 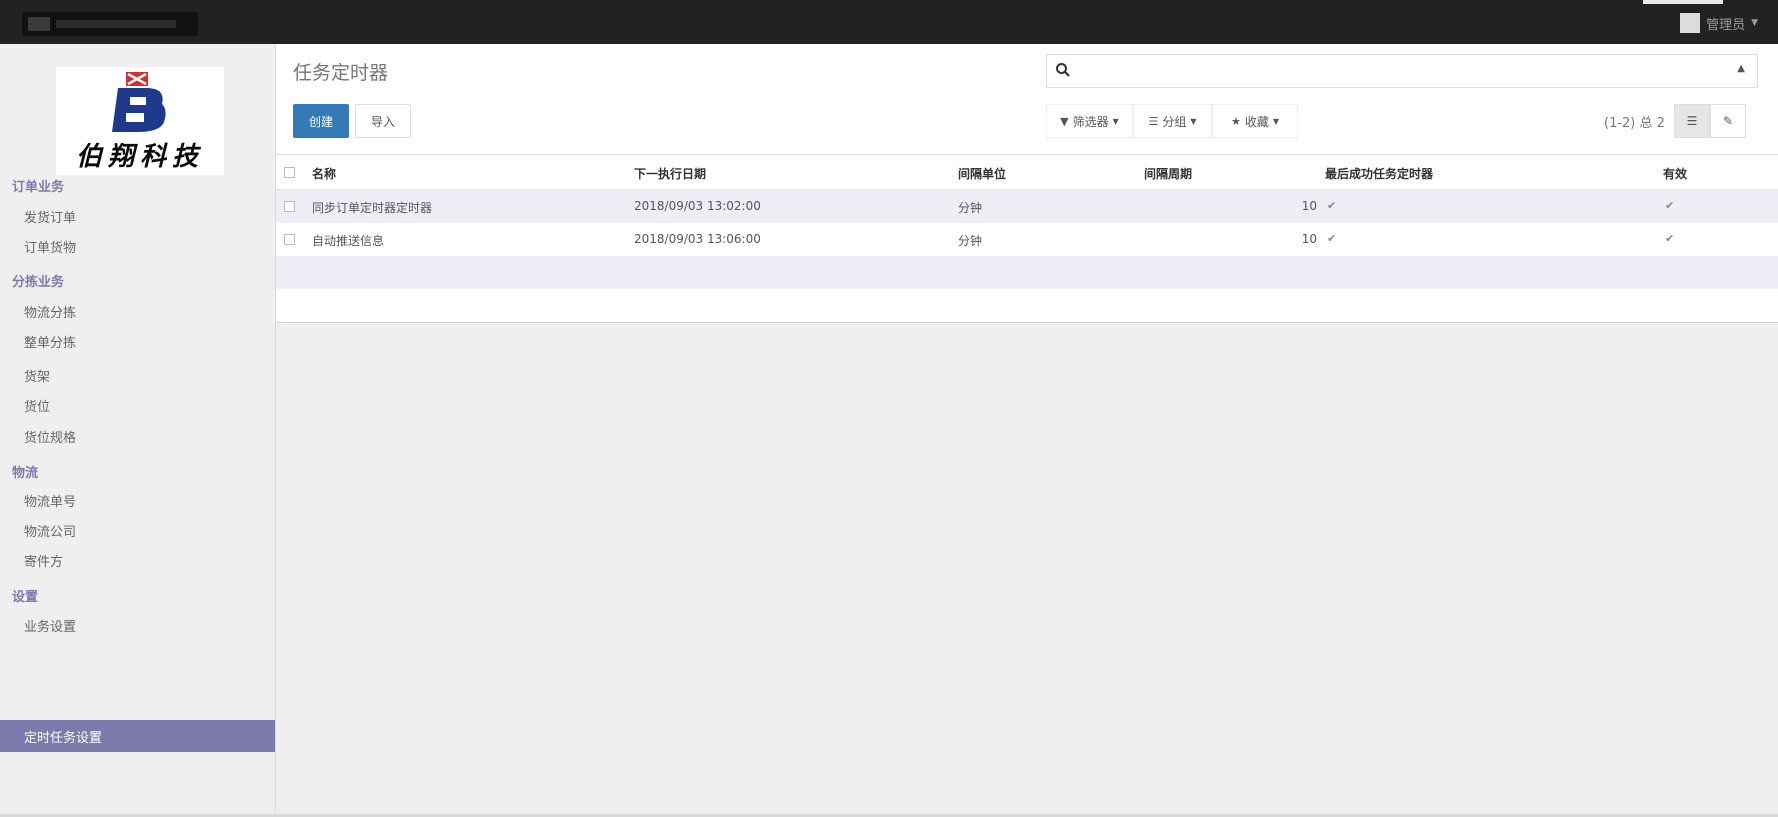 I want to click on cell-name: 自动推送信息, so click(x=348, y=241).